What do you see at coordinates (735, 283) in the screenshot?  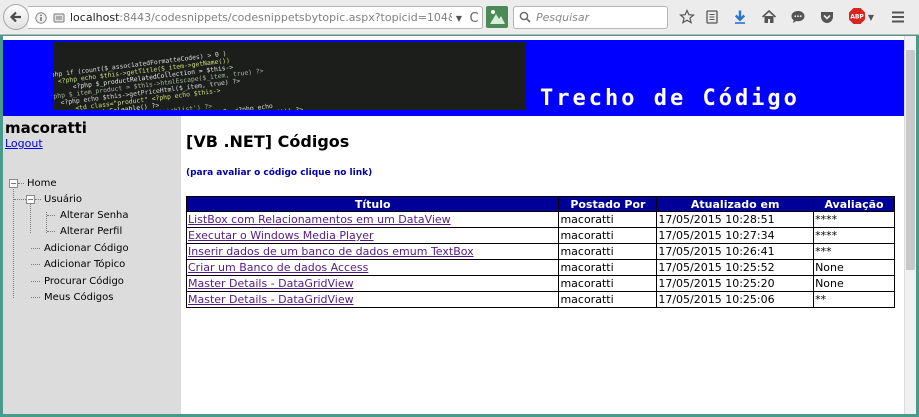 I see `cell-atualizado-em: 17/05/2015 10:25:20` at bounding box center [735, 283].